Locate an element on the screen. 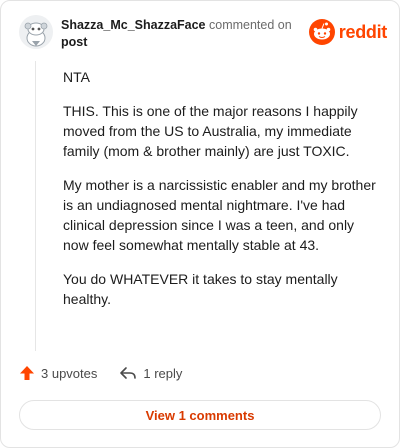 This screenshot has height=448, width=400. snoo-avatar-icon is located at coordinates (36, 32).